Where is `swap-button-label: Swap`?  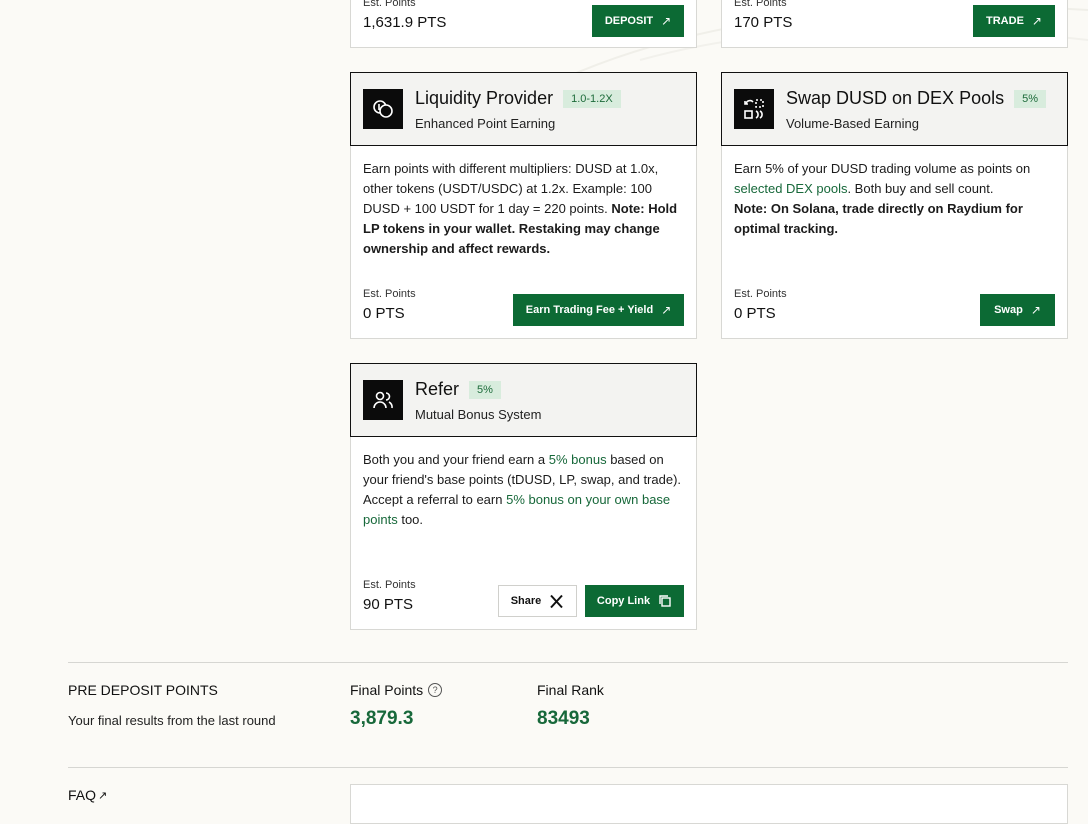 swap-button-label: Swap is located at coordinates (1008, 310).